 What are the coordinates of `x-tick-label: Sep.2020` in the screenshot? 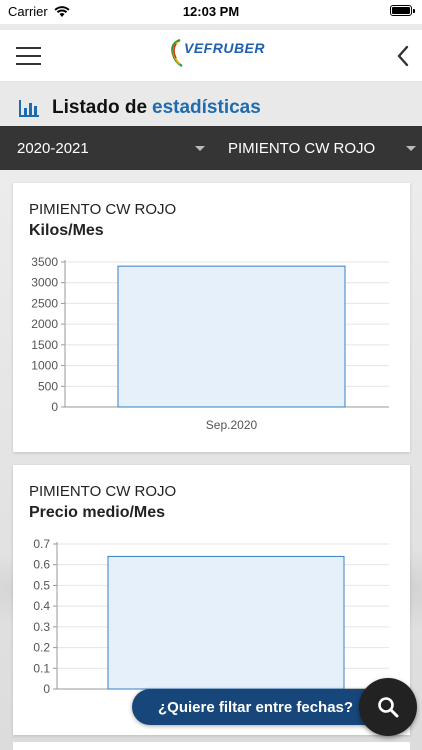 It's located at (232, 425).